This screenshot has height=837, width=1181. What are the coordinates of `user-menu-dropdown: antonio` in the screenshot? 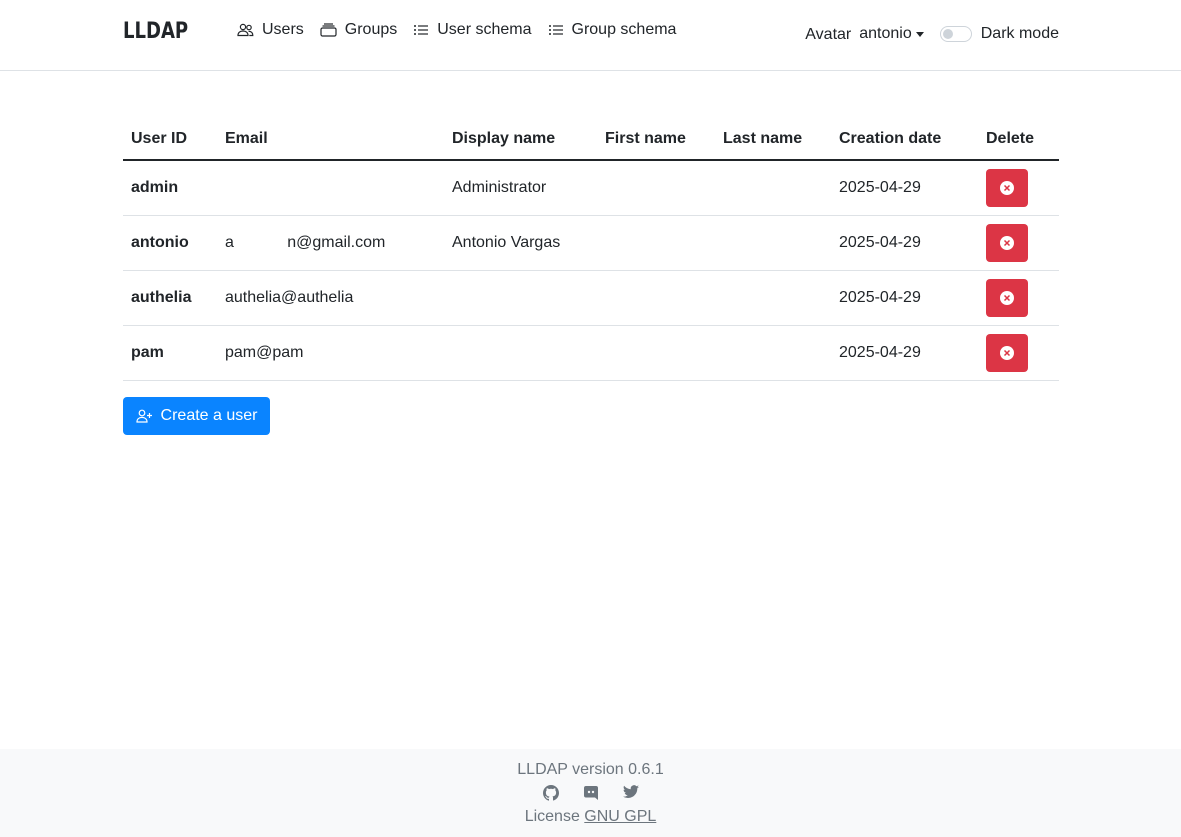 It's located at (891, 34).